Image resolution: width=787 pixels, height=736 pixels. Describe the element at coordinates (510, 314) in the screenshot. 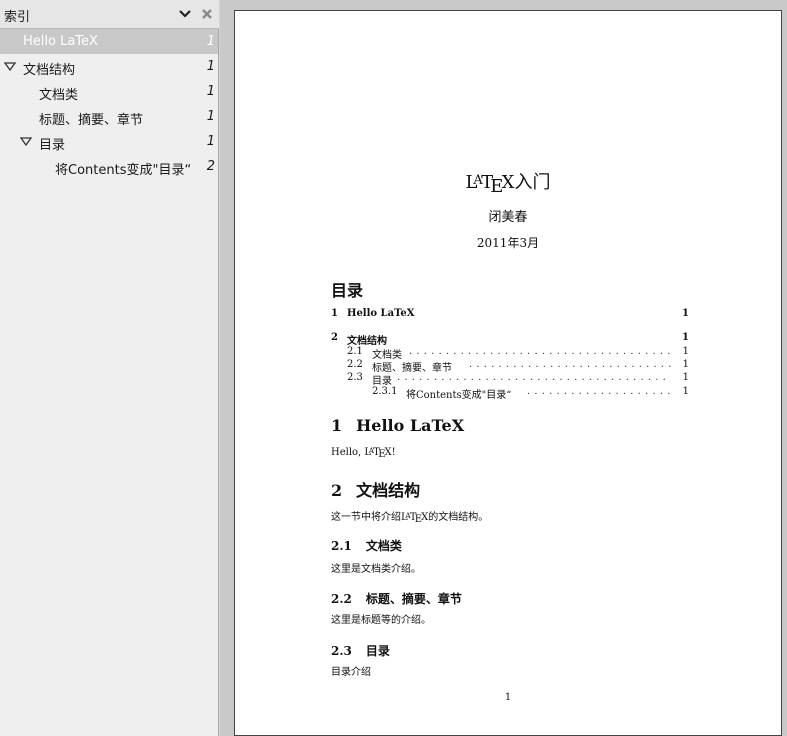

I see `toc-entry: 1 Hello LaTeX 1` at that location.